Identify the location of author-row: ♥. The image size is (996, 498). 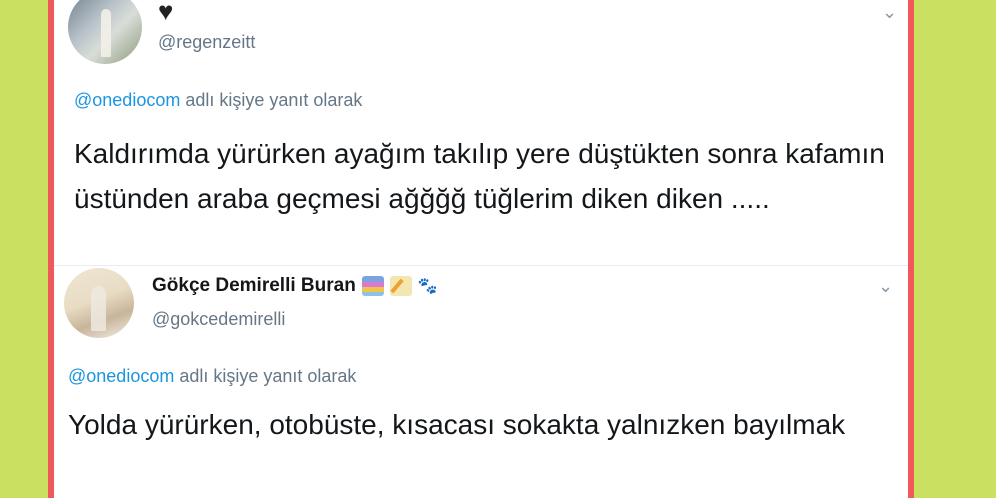
(165, 12).